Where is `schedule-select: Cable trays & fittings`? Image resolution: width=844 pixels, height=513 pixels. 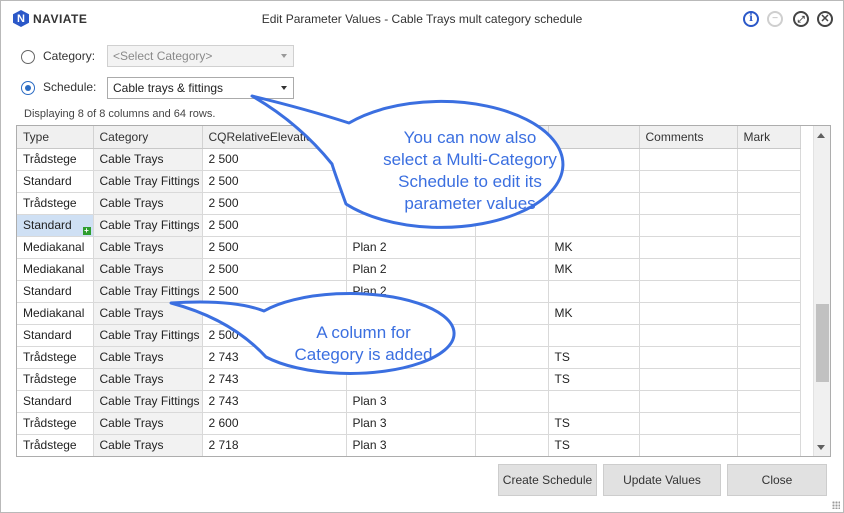 schedule-select: Cable trays & fittings is located at coordinates (200, 88).